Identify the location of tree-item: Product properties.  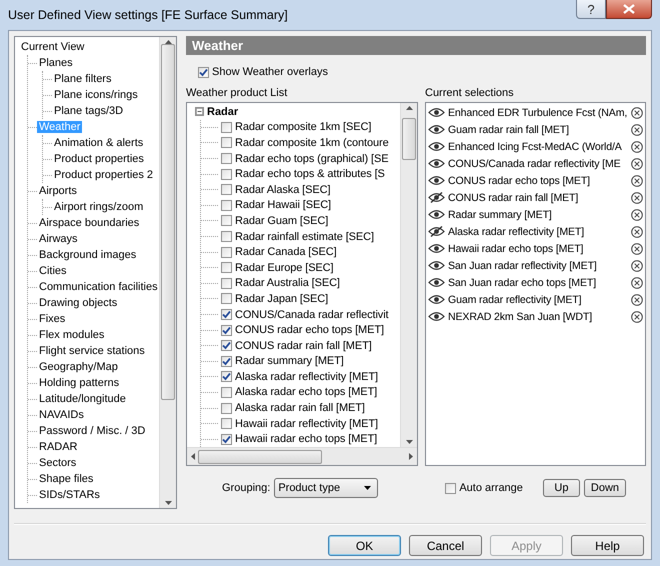
(99, 159).